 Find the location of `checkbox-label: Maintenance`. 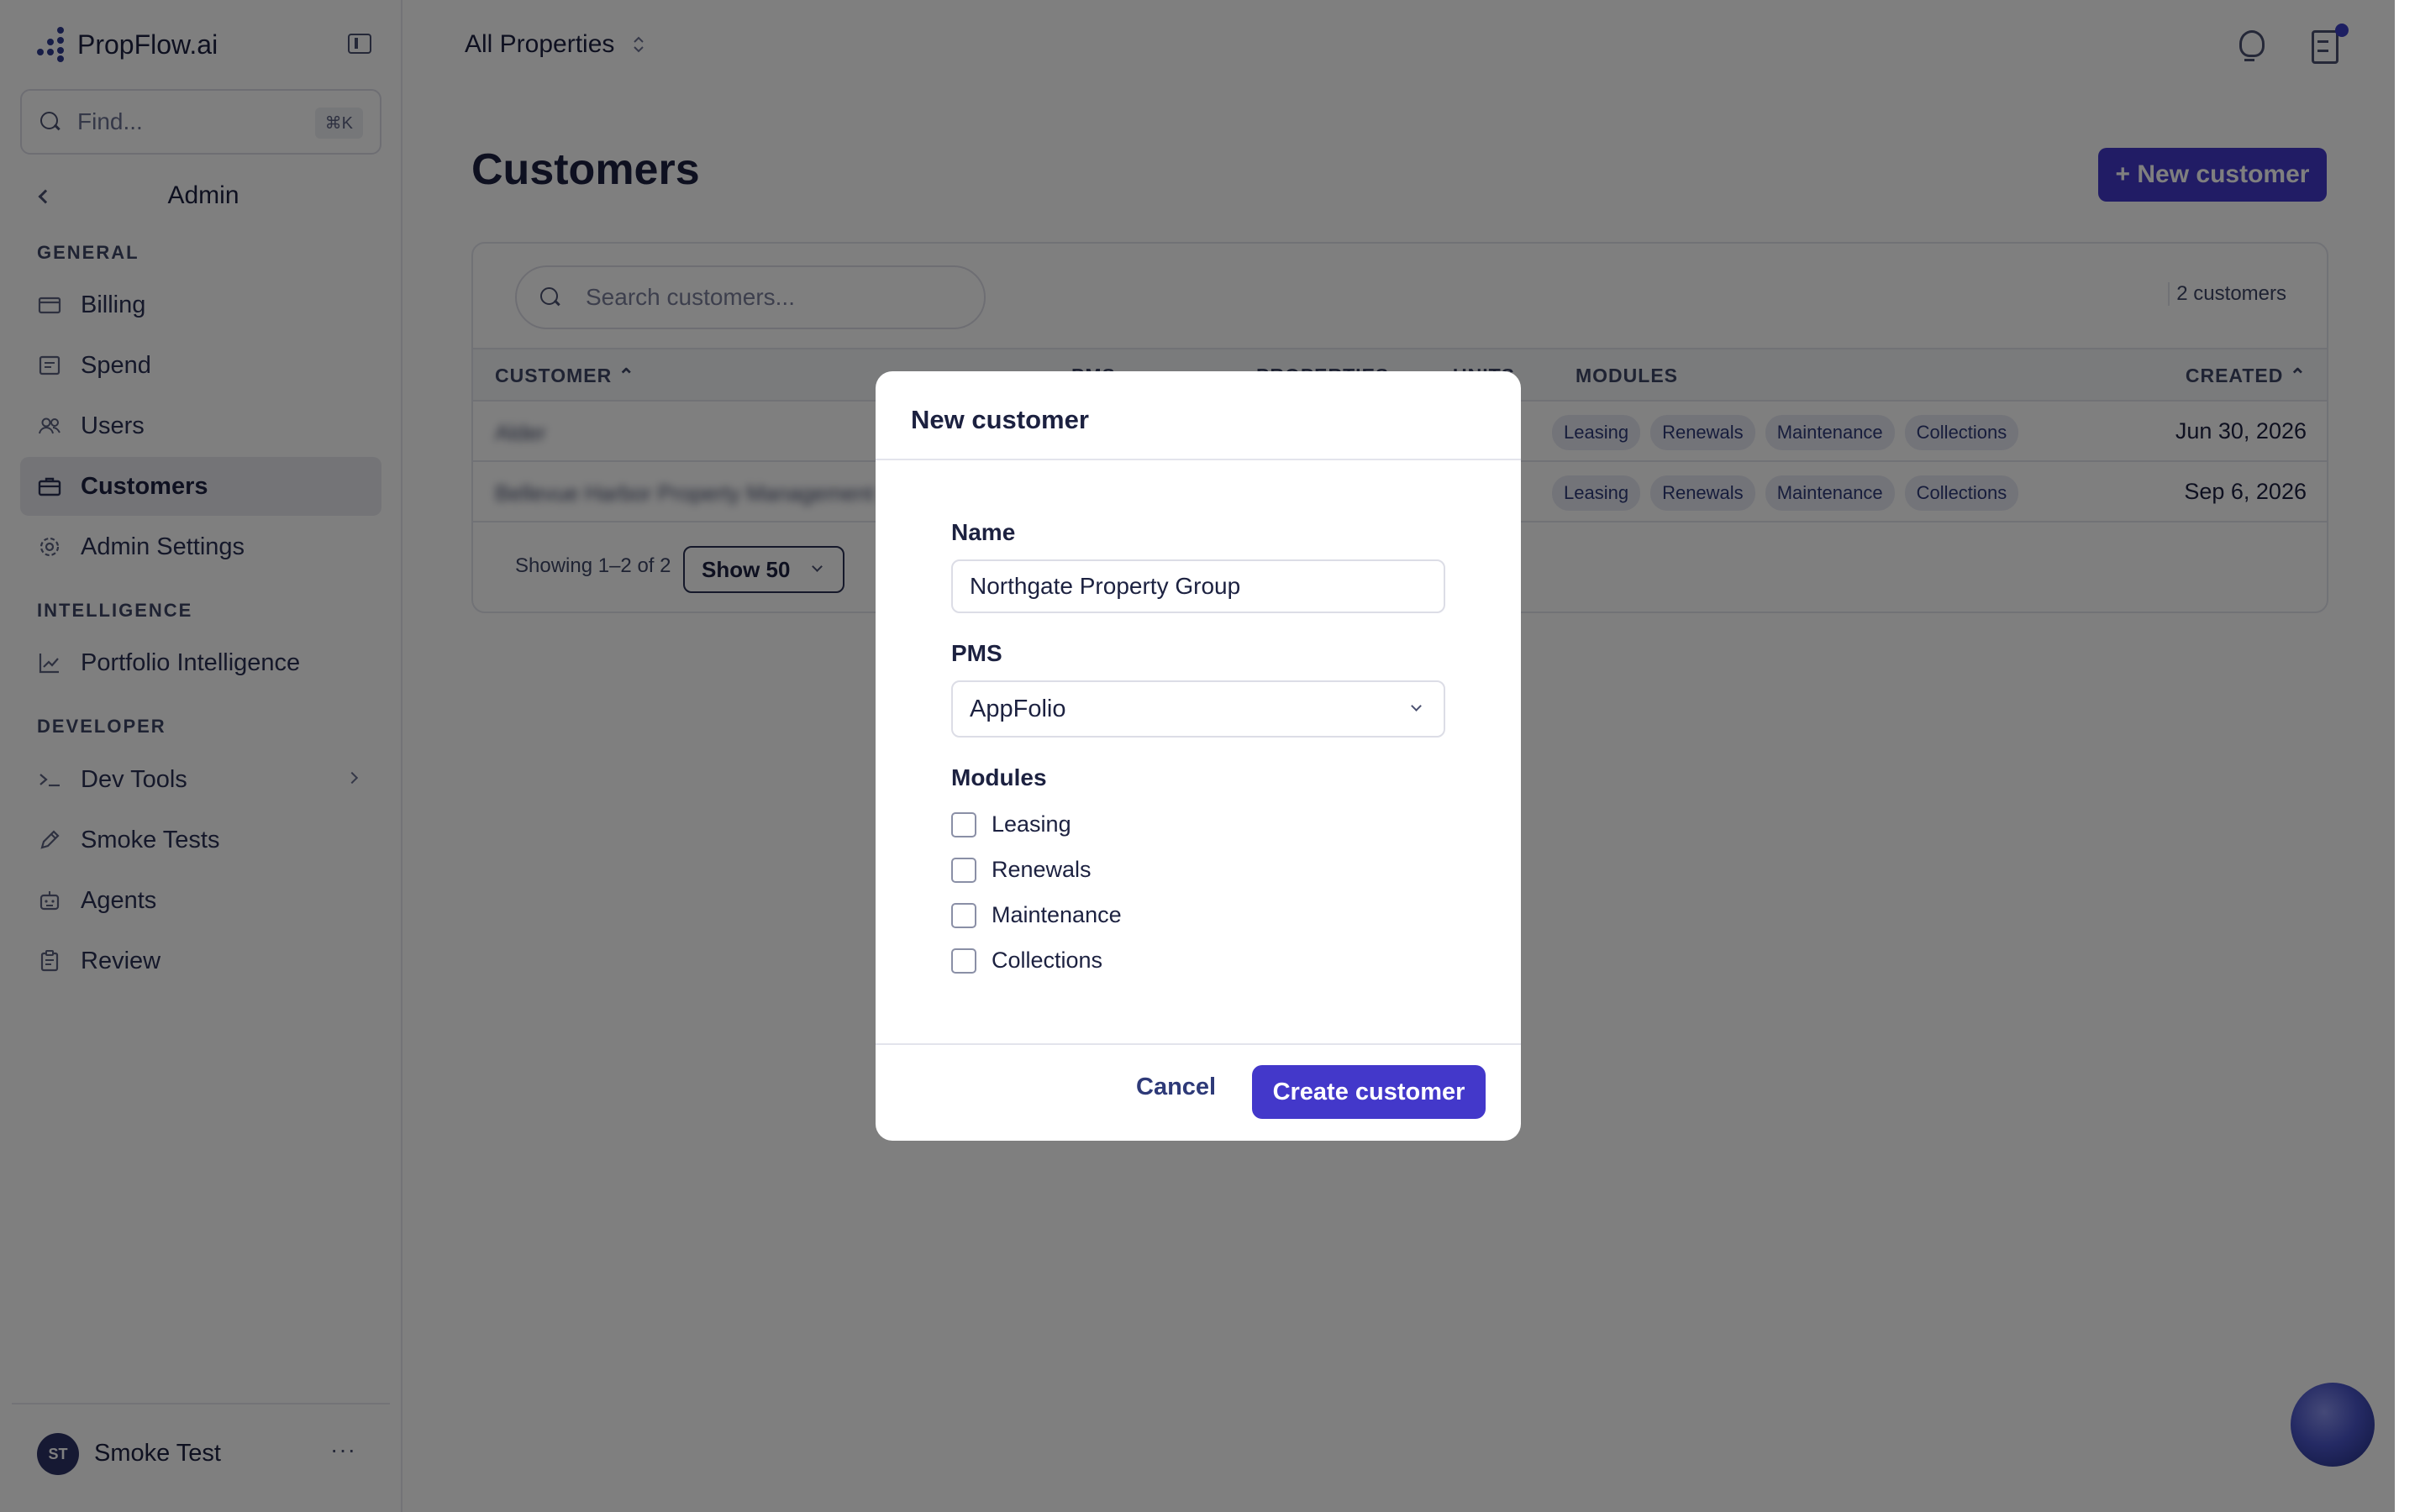

checkbox-label: Maintenance is located at coordinates (1057, 914).